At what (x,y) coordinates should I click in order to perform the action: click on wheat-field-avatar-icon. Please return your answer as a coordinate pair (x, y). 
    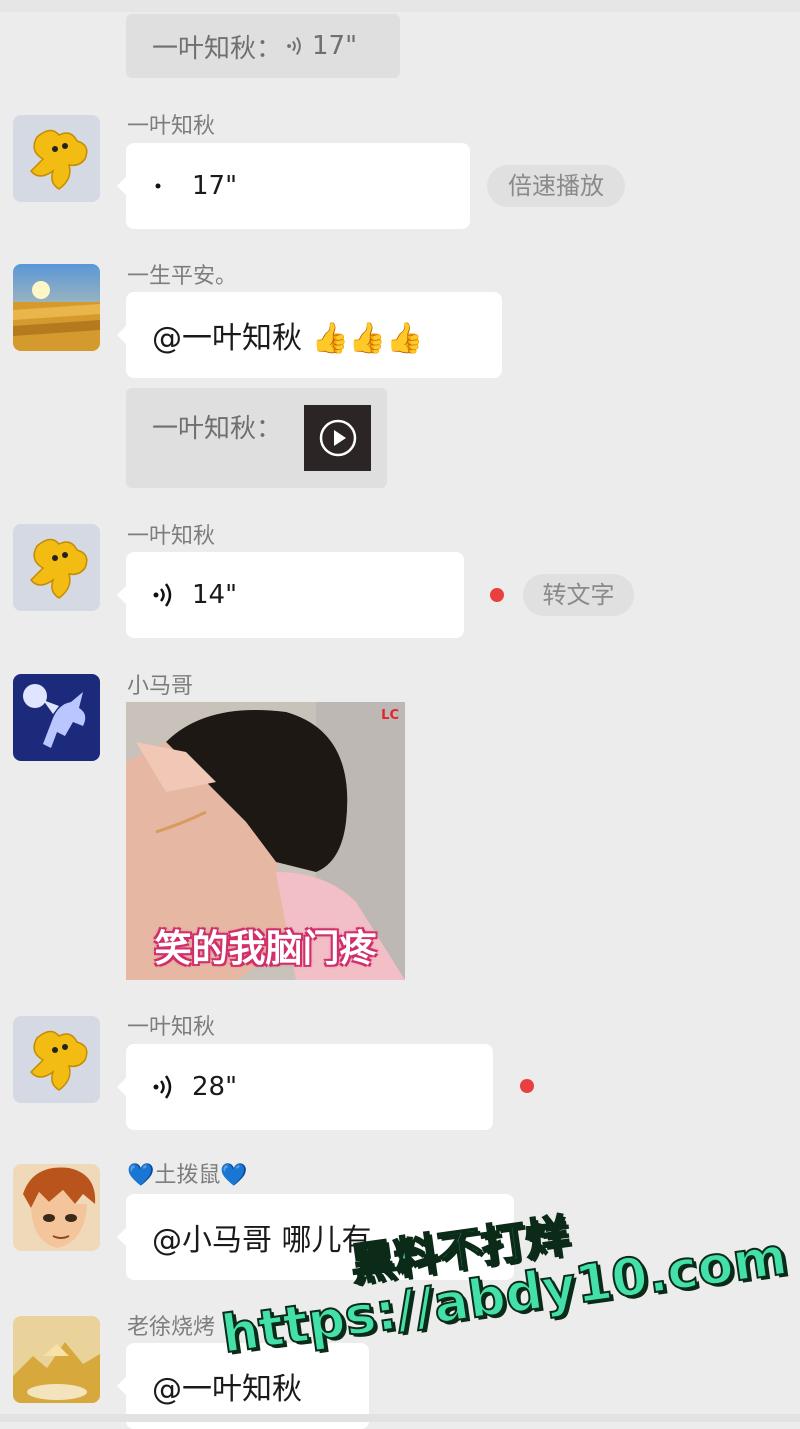
    Looking at the image, I should click on (56, 307).